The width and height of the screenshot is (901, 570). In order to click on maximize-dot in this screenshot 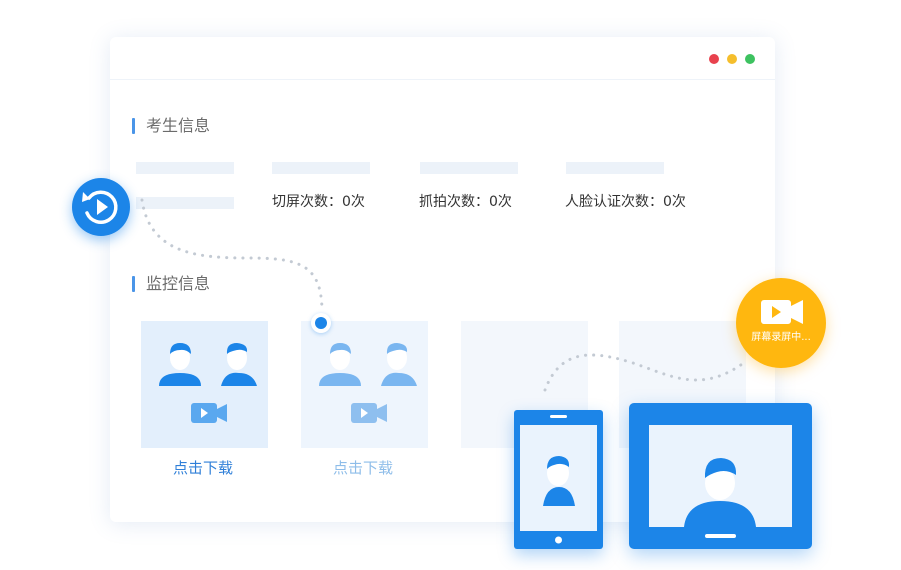, I will do `click(750, 59)`.